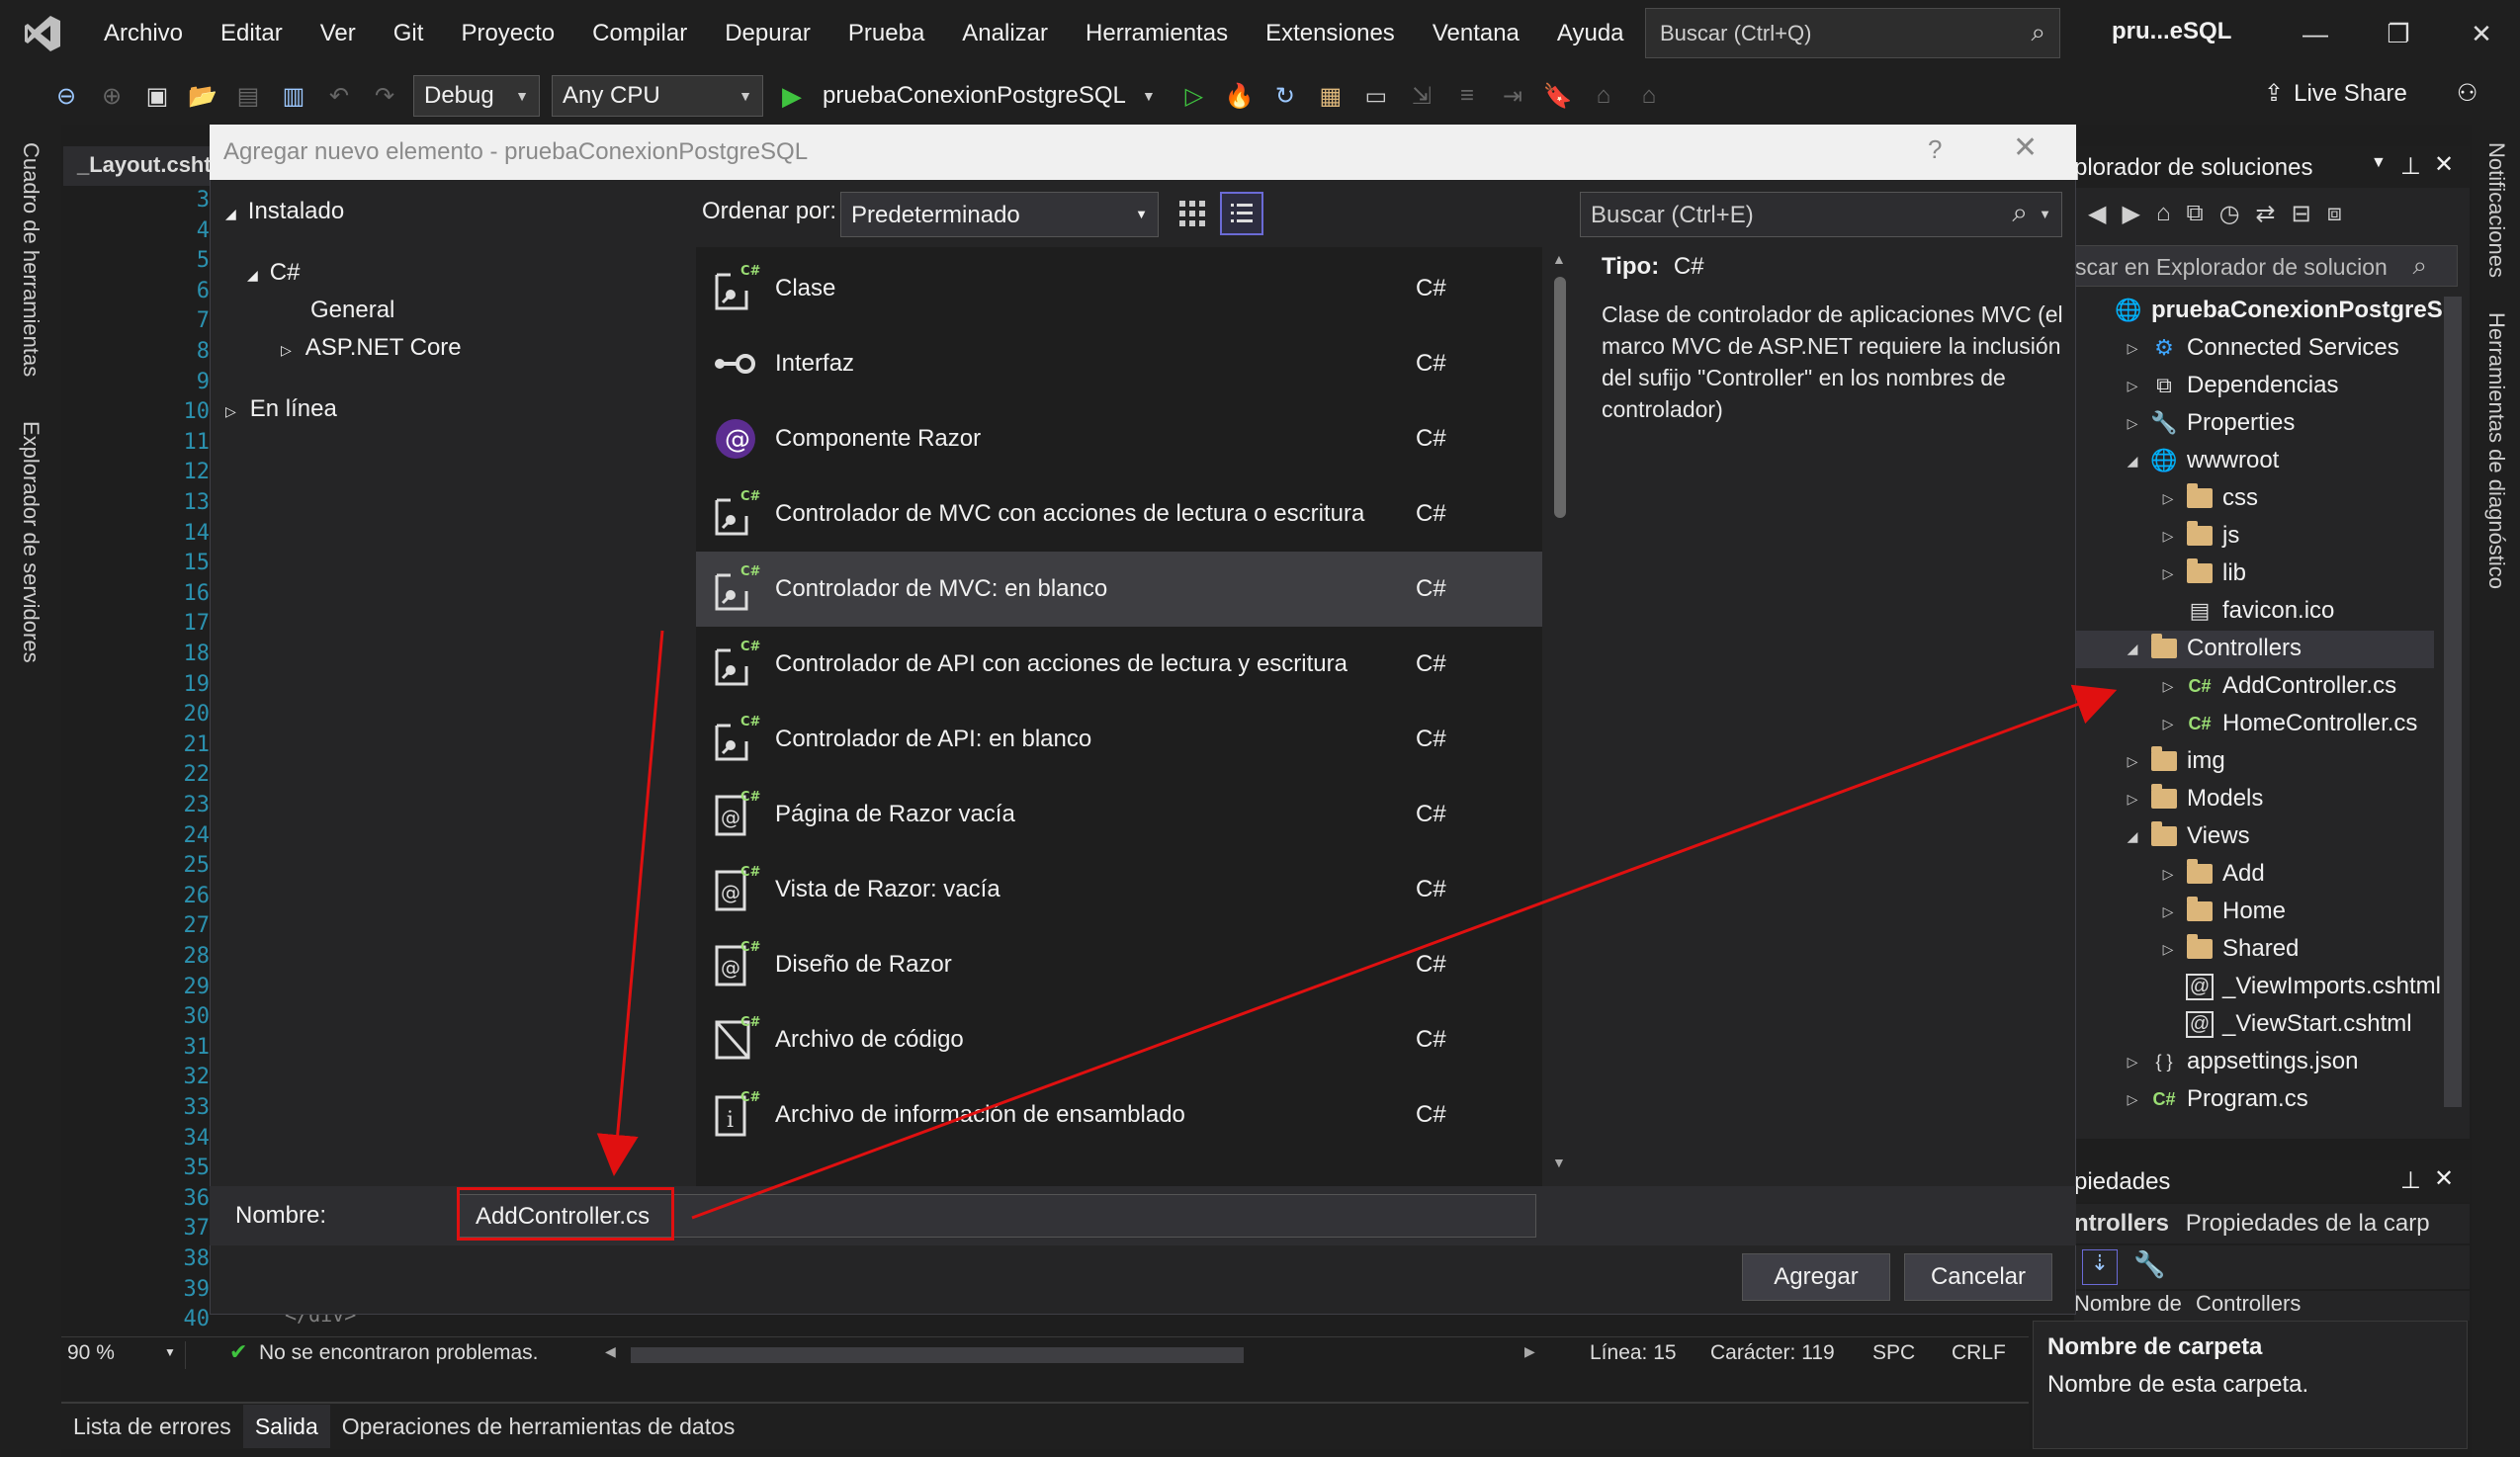 The height and width of the screenshot is (1457, 2520). I want to click on editor-tab-layout: _Layout.csht, so click(137, 166).